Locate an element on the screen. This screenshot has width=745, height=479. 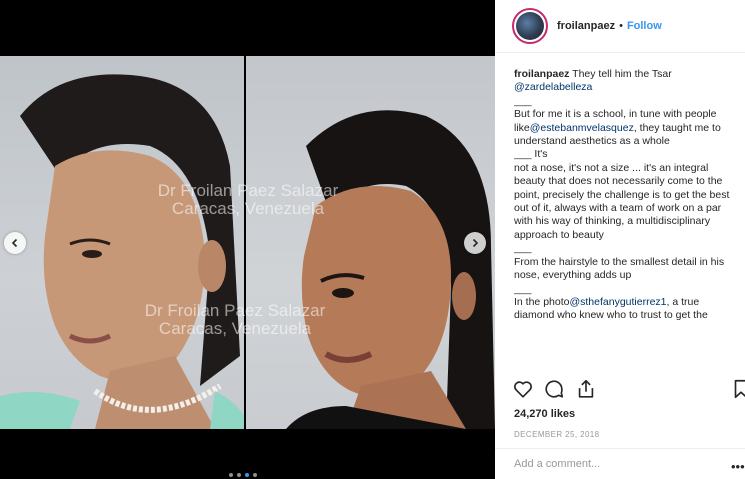
bookmark-icon is located at coordinates (738, 389).